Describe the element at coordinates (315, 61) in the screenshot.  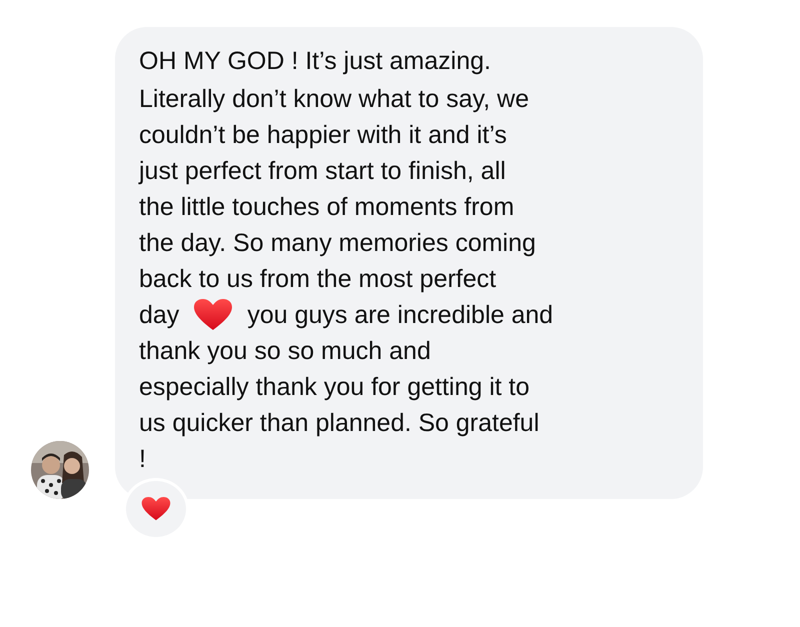
I see `message-text: OH MY GOD ! It’s just amazing.` at that location.